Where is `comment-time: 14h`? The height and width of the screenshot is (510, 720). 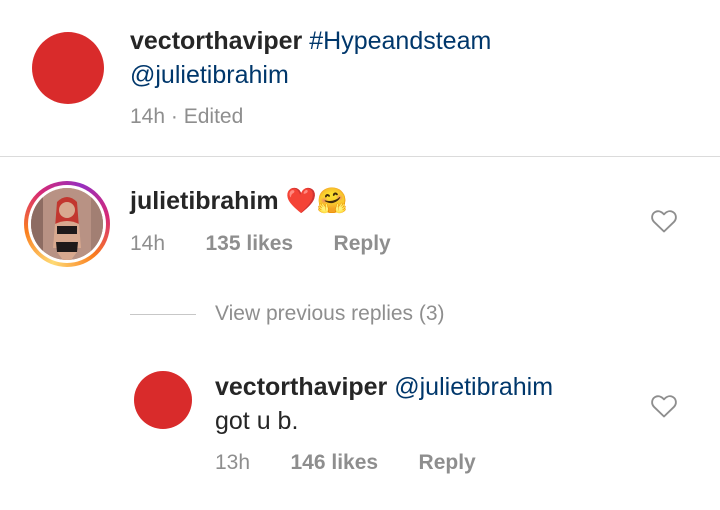
comment-time: 14h is located at coordinates (148, 243).